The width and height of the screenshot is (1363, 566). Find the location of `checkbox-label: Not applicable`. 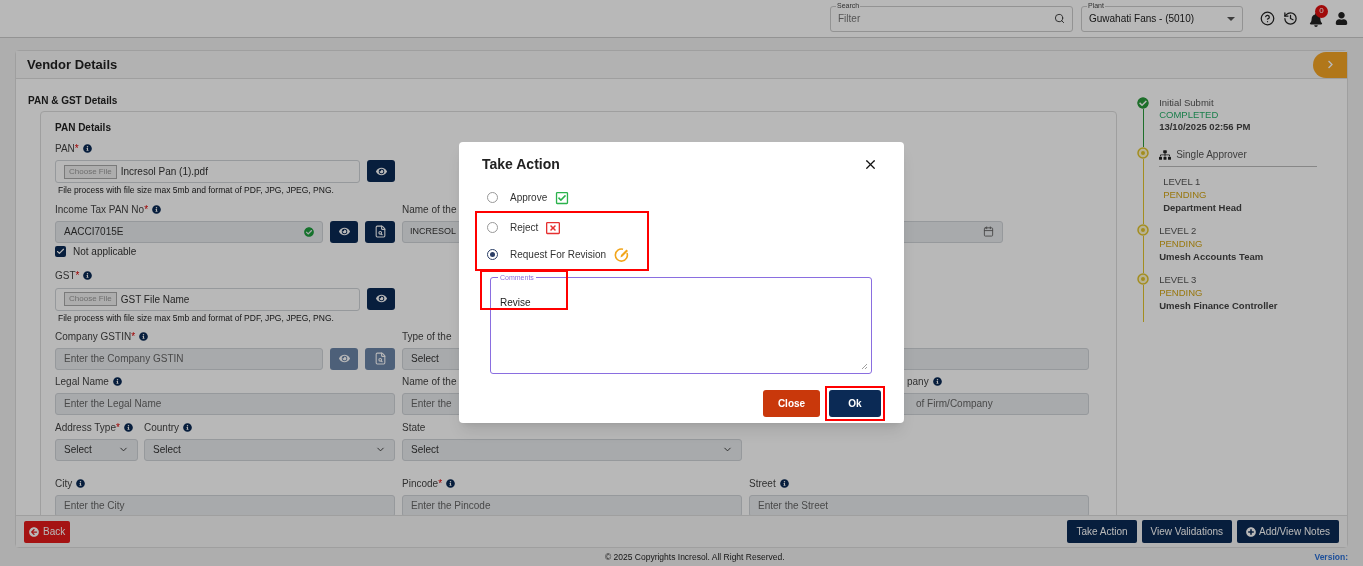

checkbox-label: Not applicable is located at coordinates (105, 252).